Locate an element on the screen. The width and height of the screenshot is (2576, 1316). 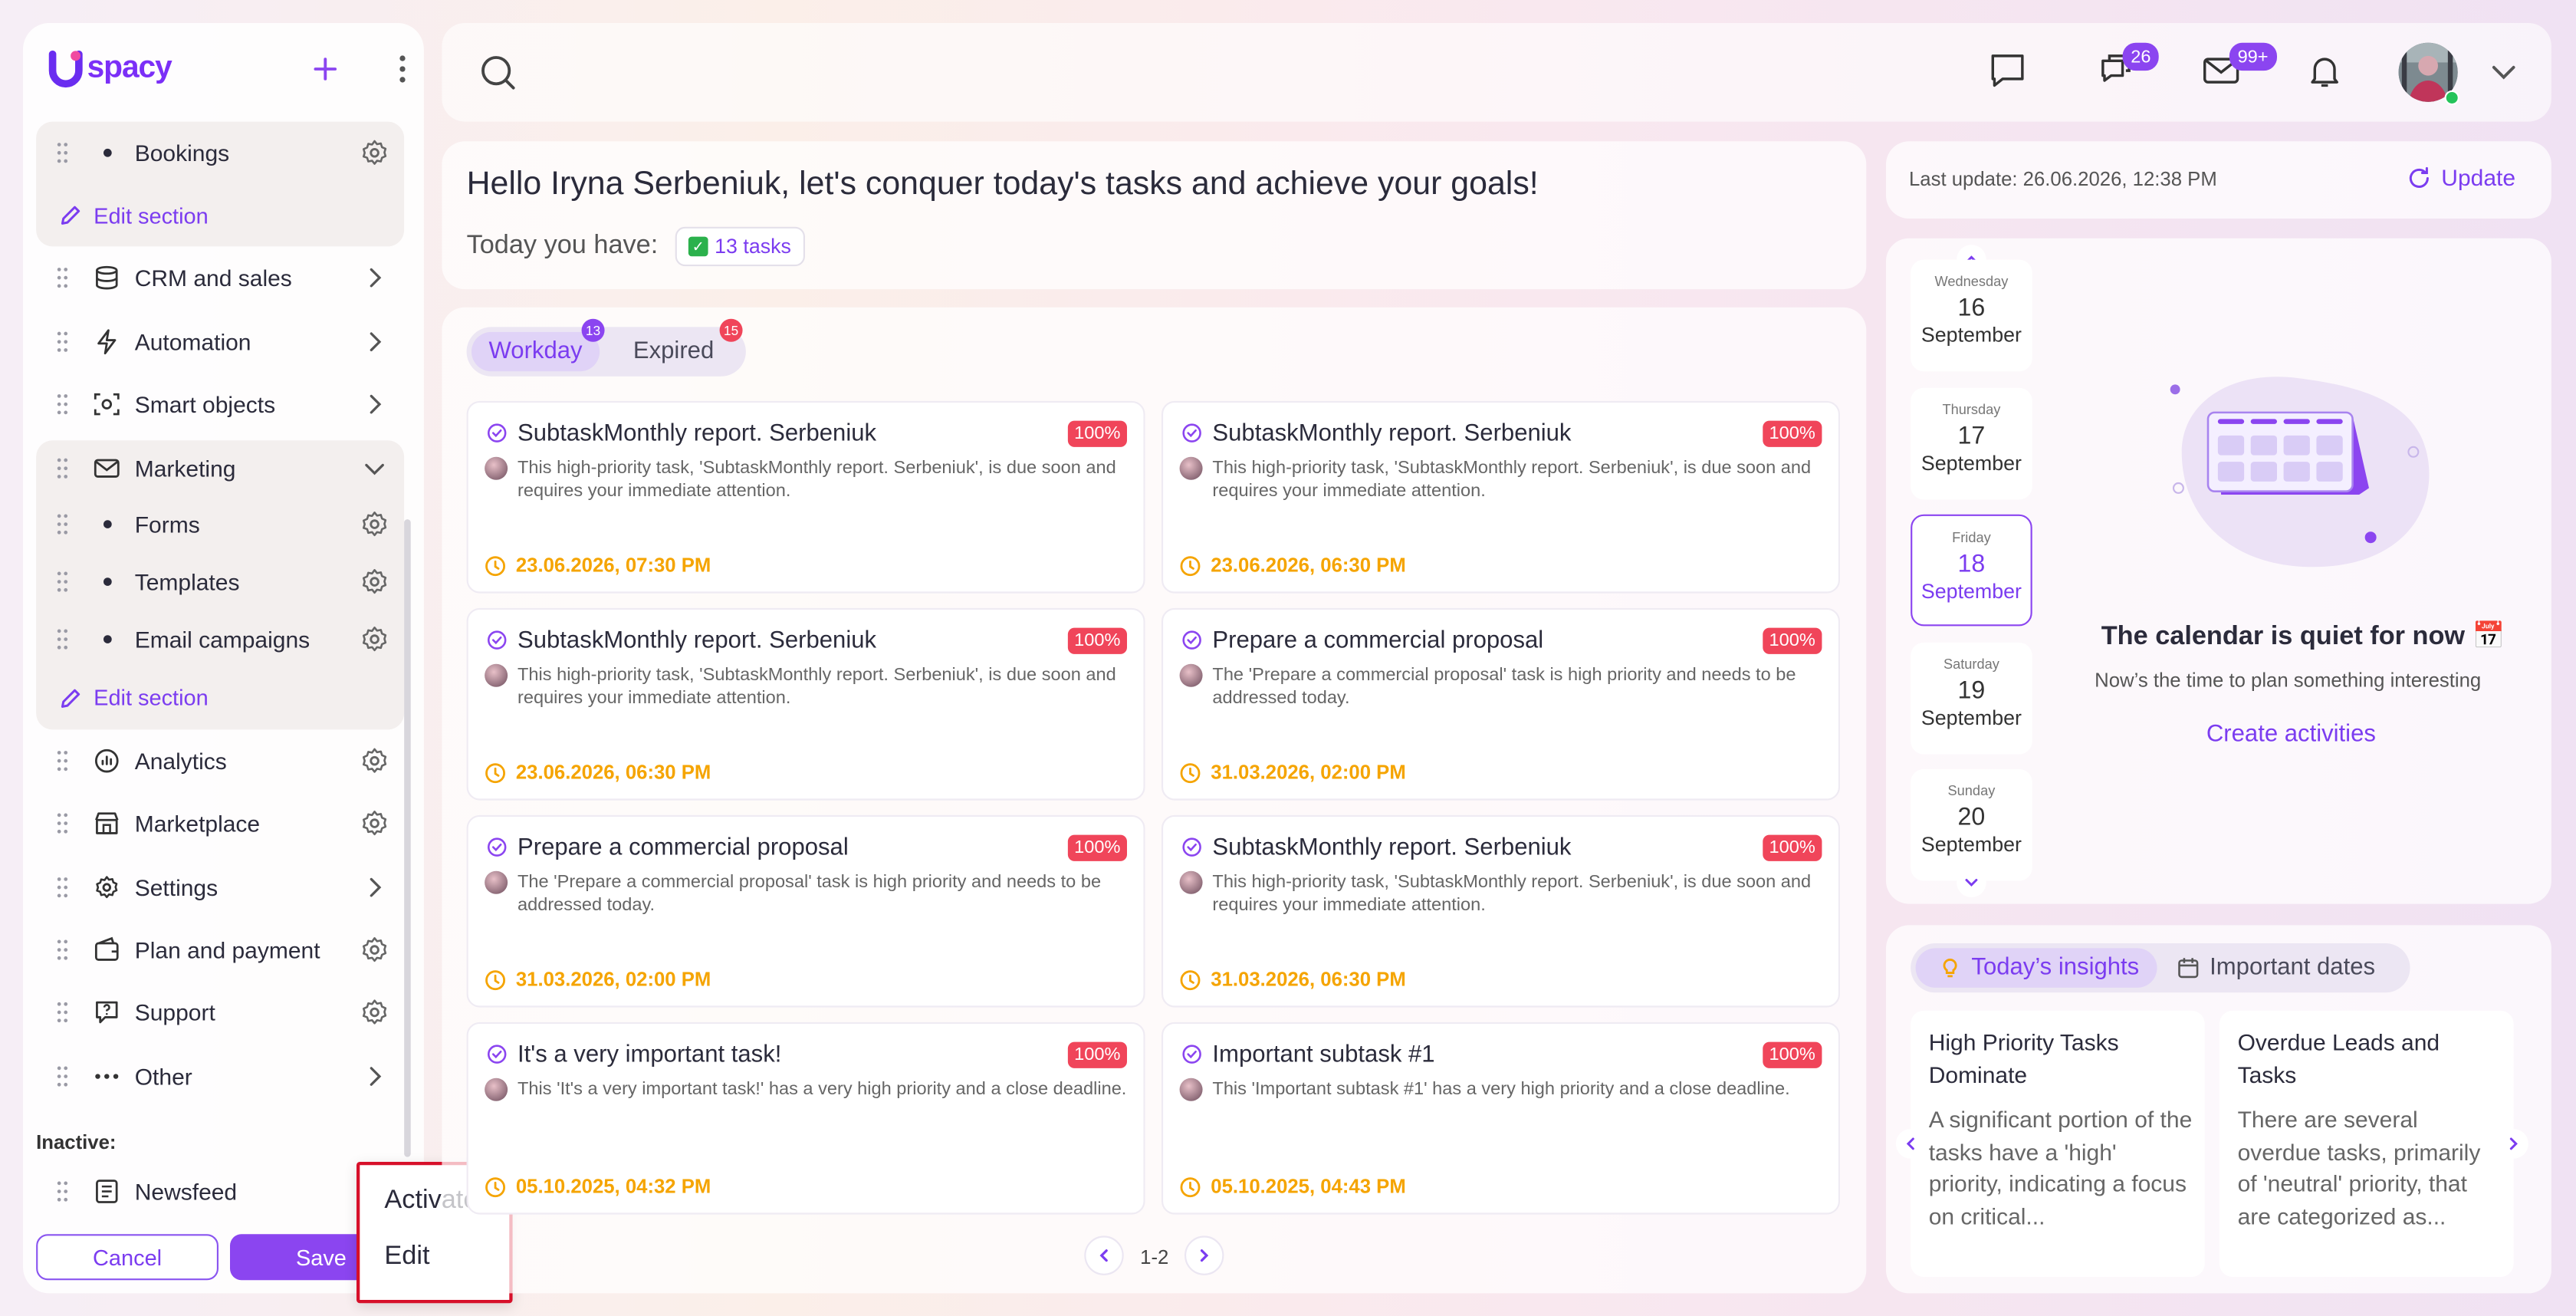
sidebar-item-templates: Templates is located at coordinates (220, 582).